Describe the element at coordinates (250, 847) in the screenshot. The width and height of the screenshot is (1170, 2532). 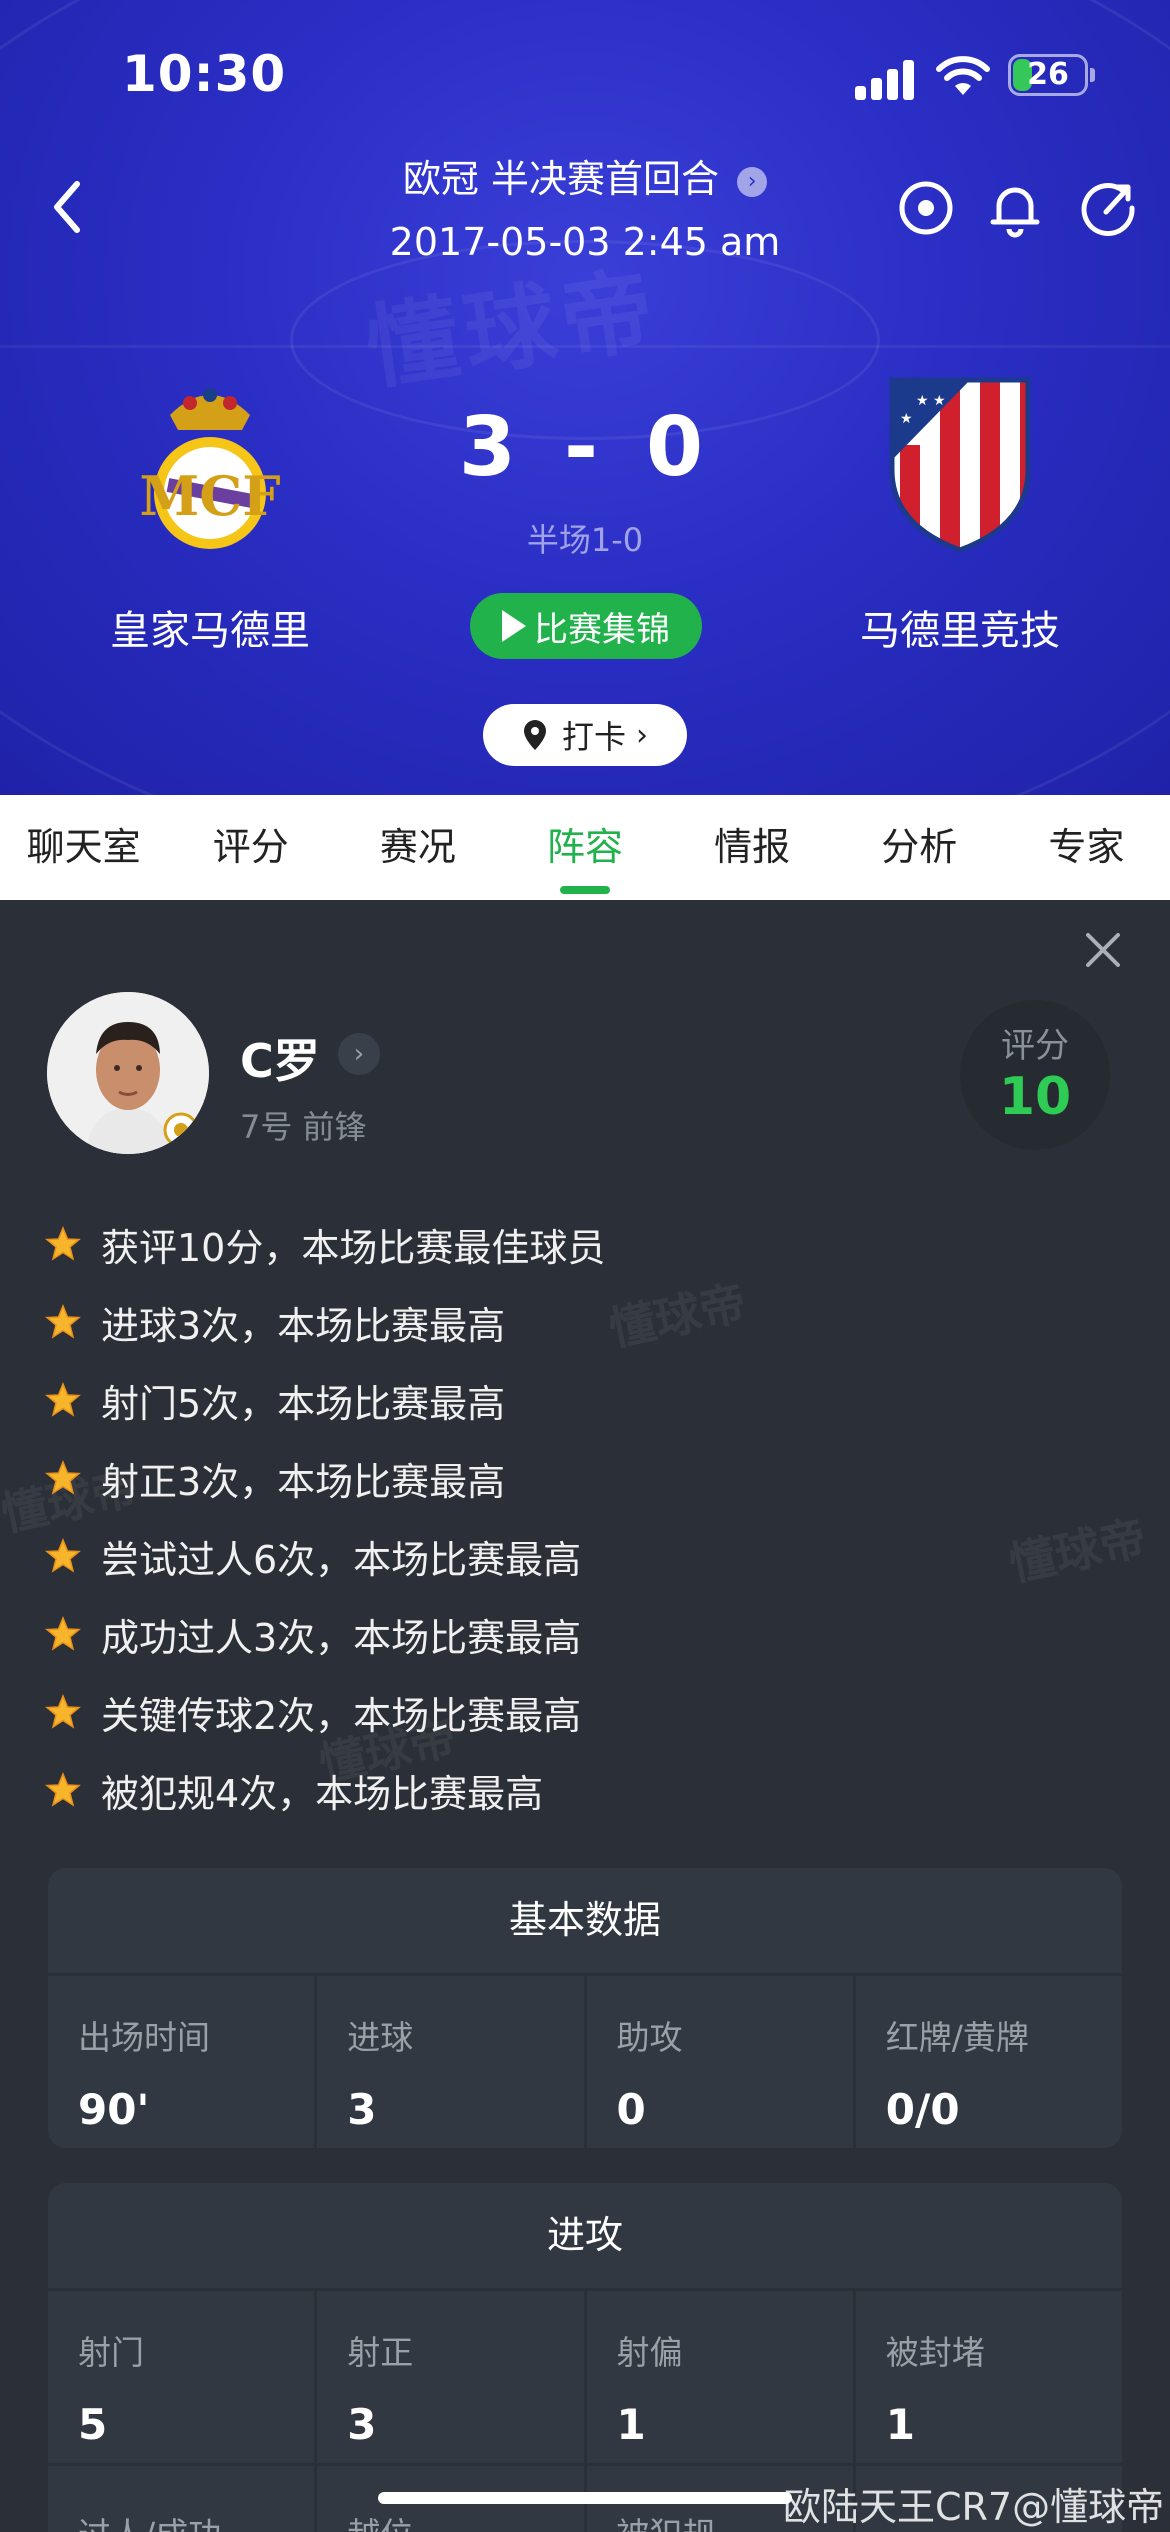
I see `tab-ratings: 评分` at that location.